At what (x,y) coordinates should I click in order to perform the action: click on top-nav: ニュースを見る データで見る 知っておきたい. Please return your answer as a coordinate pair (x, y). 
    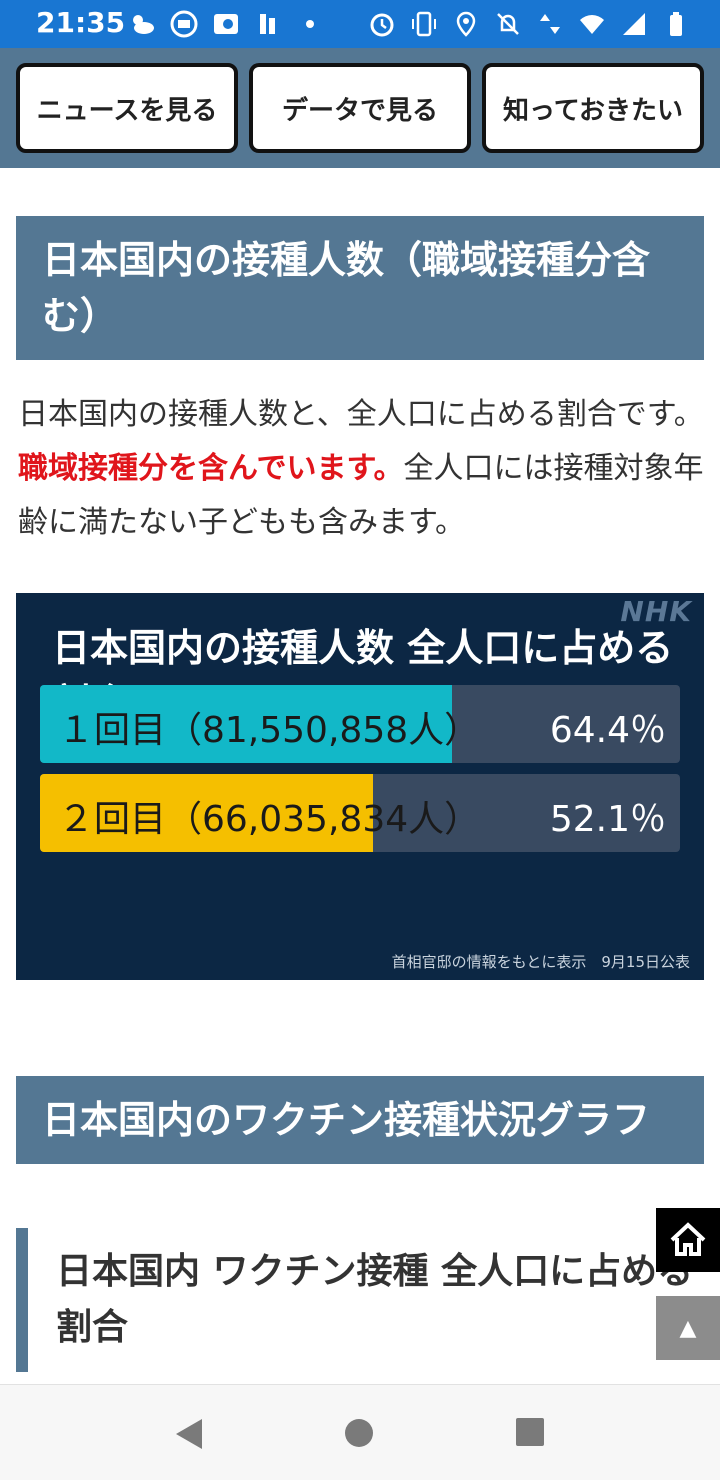
    Looking at the image, I should click on (360, 108).